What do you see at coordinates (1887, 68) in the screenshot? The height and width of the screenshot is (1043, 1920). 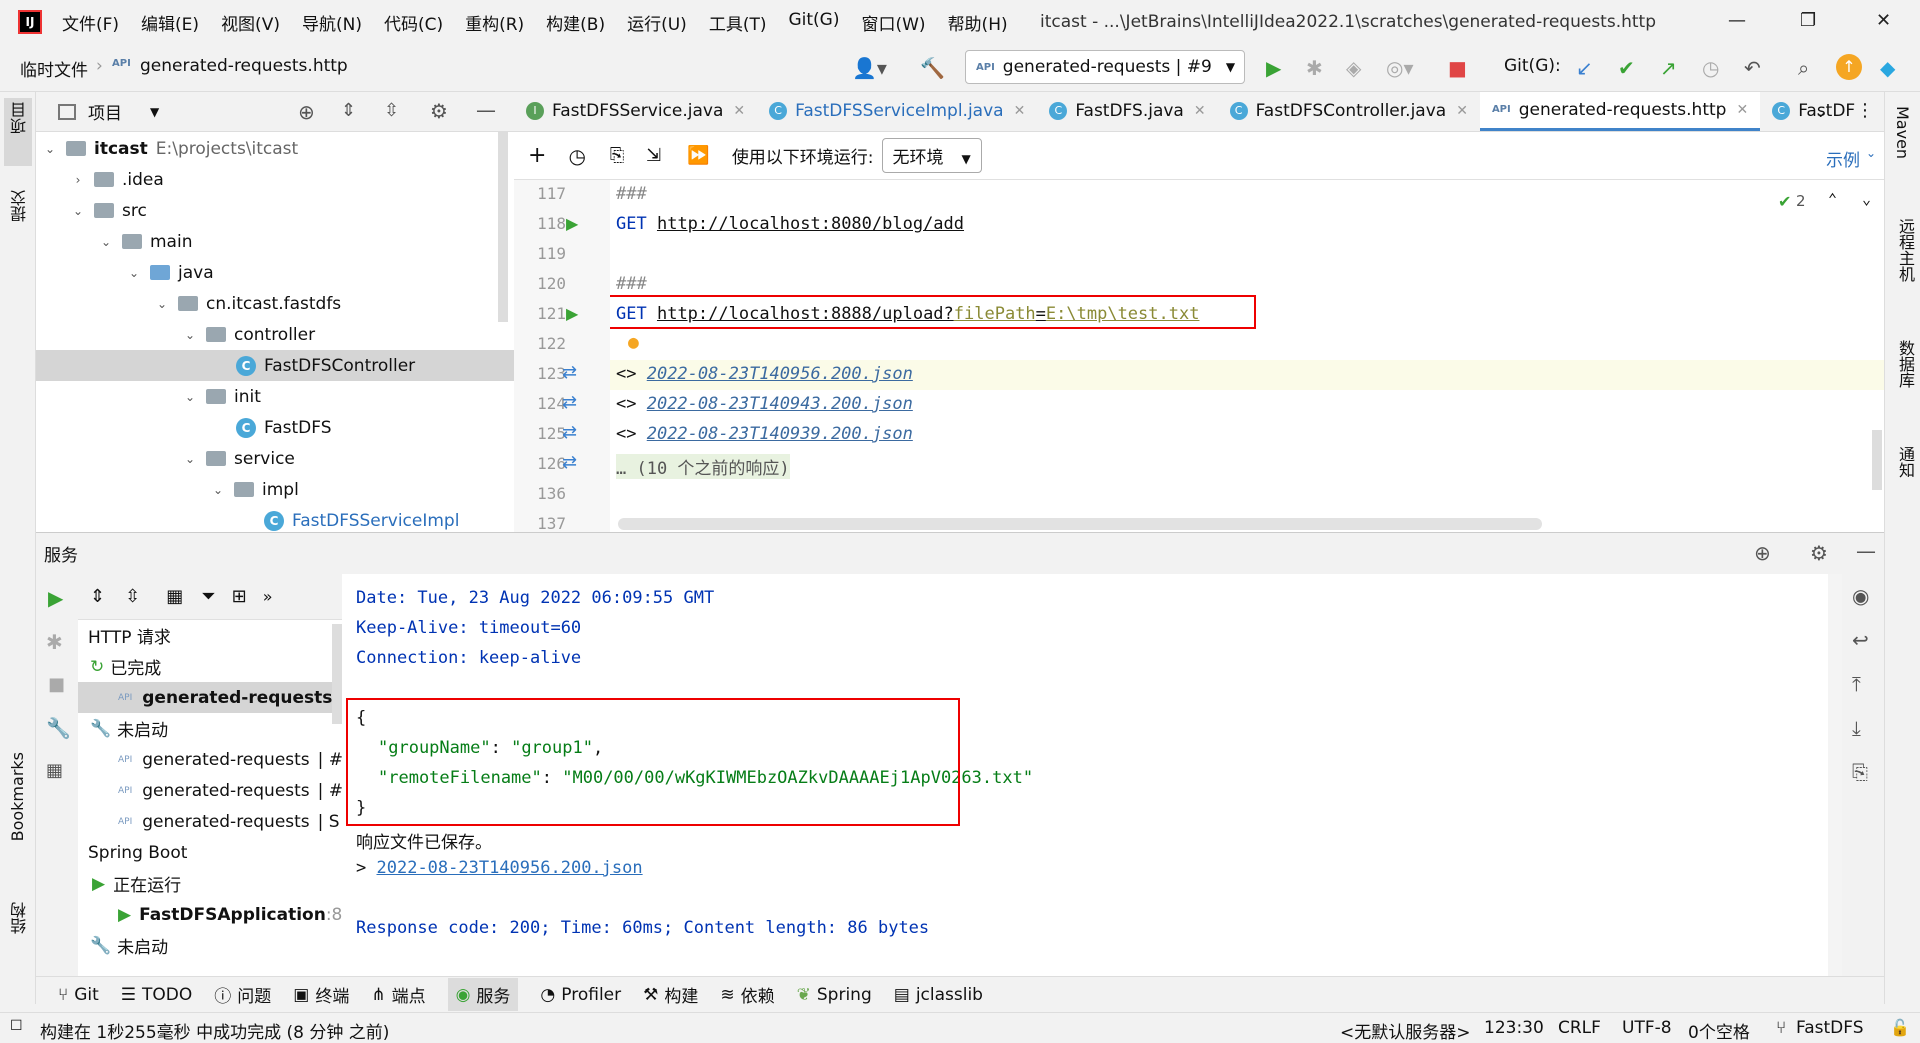 I see `jetbrains-toolbox-icon: ◆` at bounding box center [1887, 68].